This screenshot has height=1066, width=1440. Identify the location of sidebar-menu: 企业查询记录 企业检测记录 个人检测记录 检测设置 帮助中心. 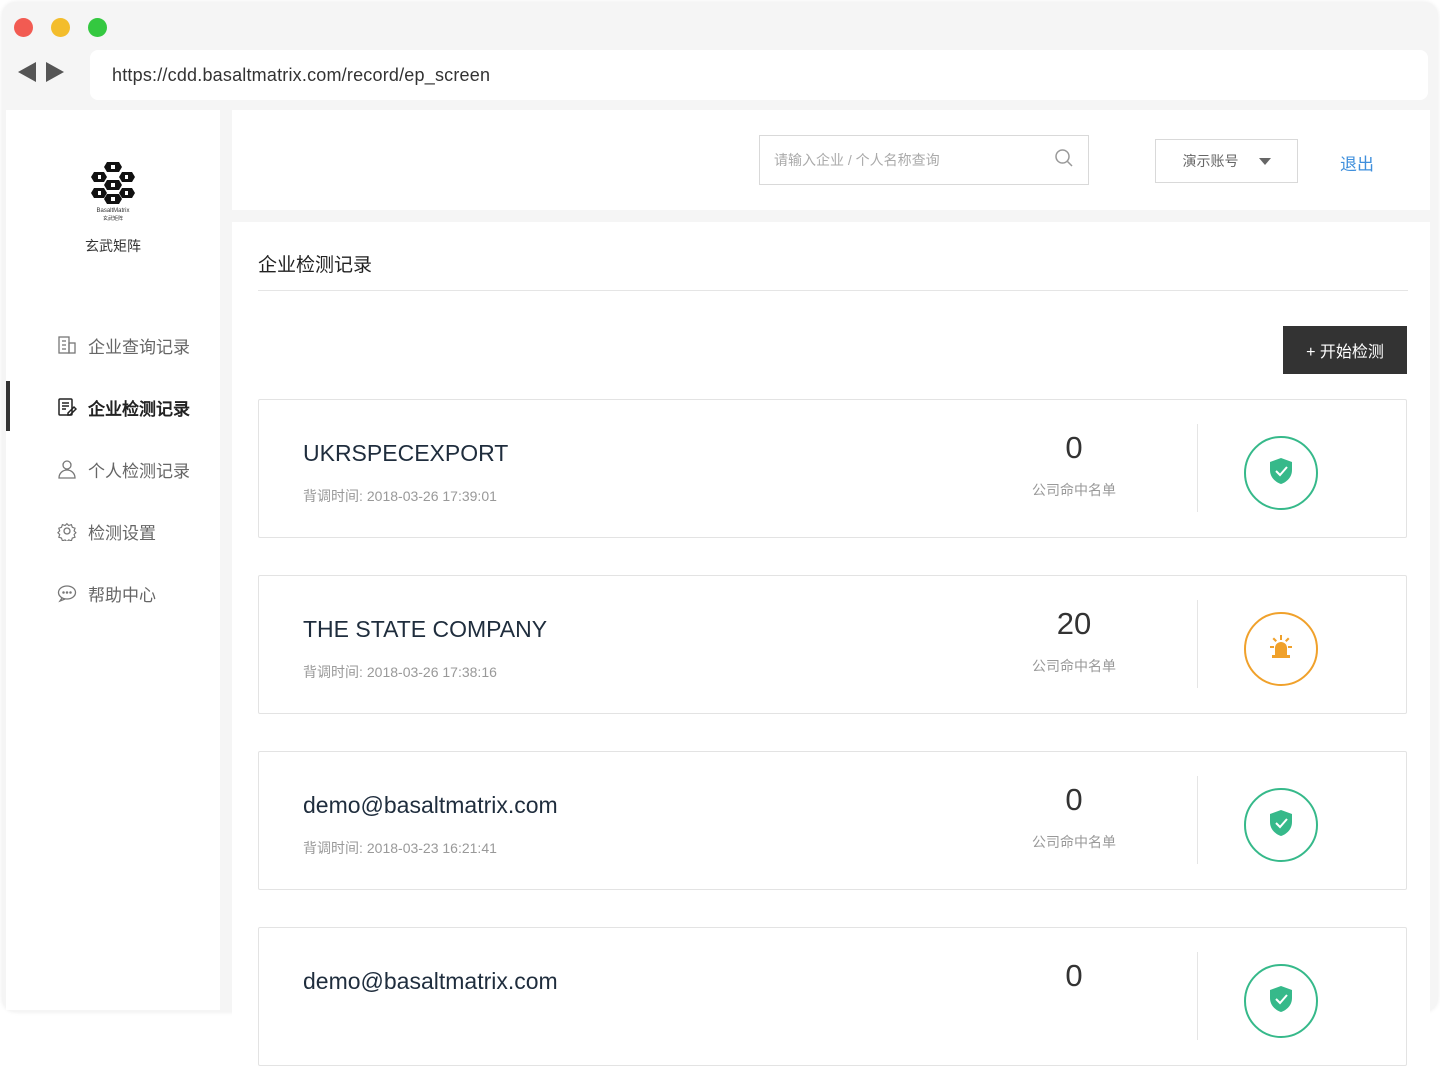
(113, 469).